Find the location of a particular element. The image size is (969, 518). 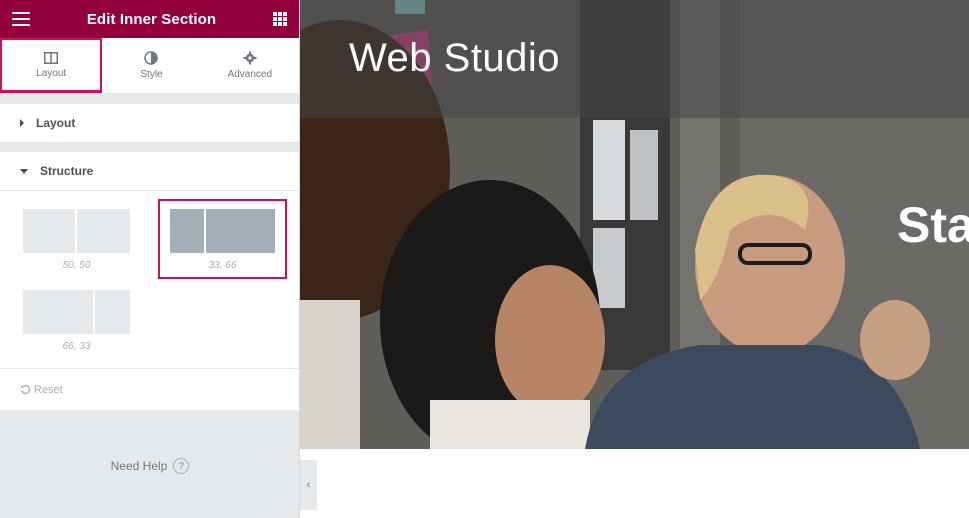

tab-layout: Layout is located at coordinates (51, 65).